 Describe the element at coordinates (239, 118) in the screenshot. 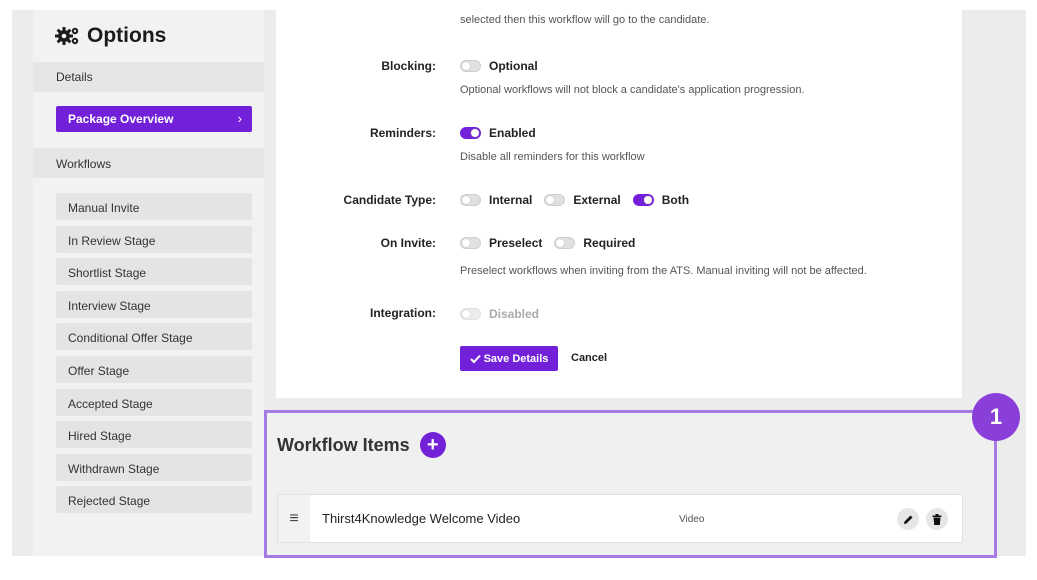

I see `chevron-right-icon: ›` at that location.